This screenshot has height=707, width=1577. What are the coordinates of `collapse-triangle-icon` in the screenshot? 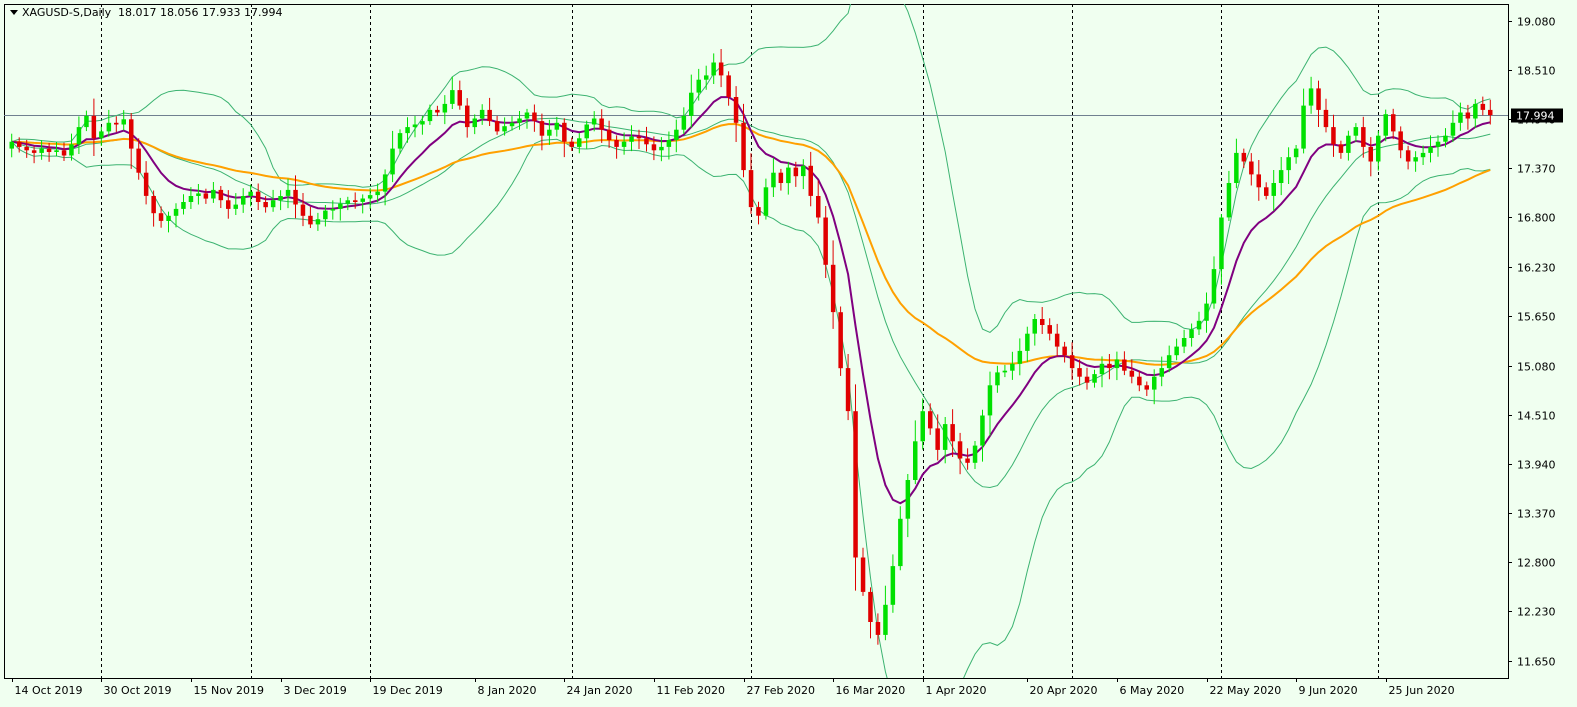 It's located at (14, 12).